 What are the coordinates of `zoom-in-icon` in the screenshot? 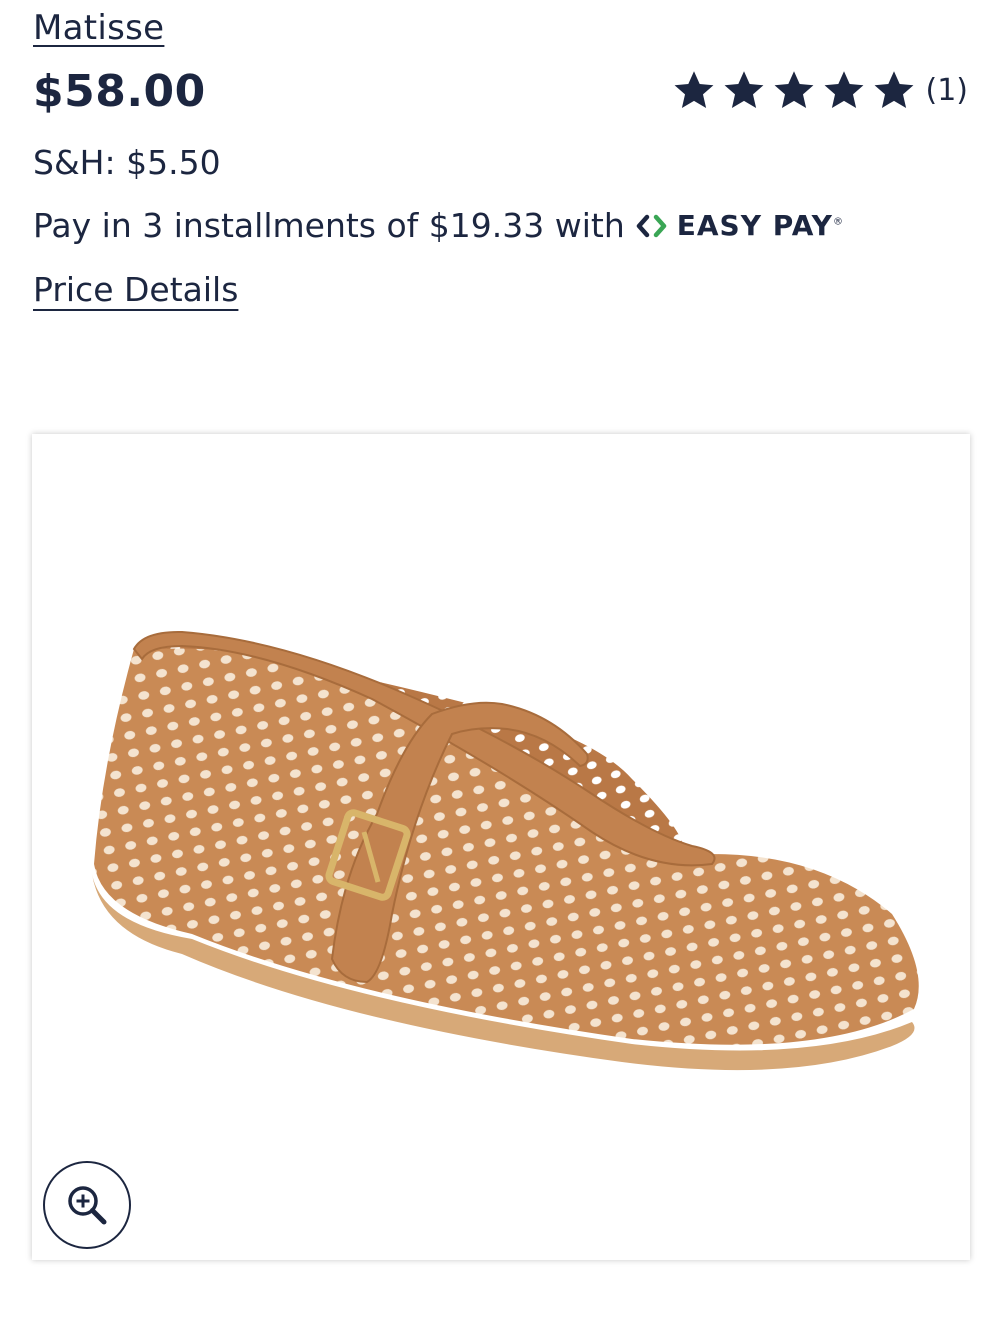 It's located at (87, 1205).